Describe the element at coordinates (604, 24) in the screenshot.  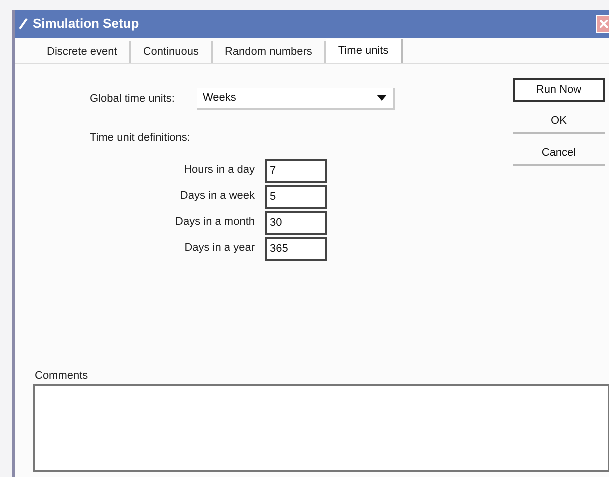
I see `close-icon` at that location.